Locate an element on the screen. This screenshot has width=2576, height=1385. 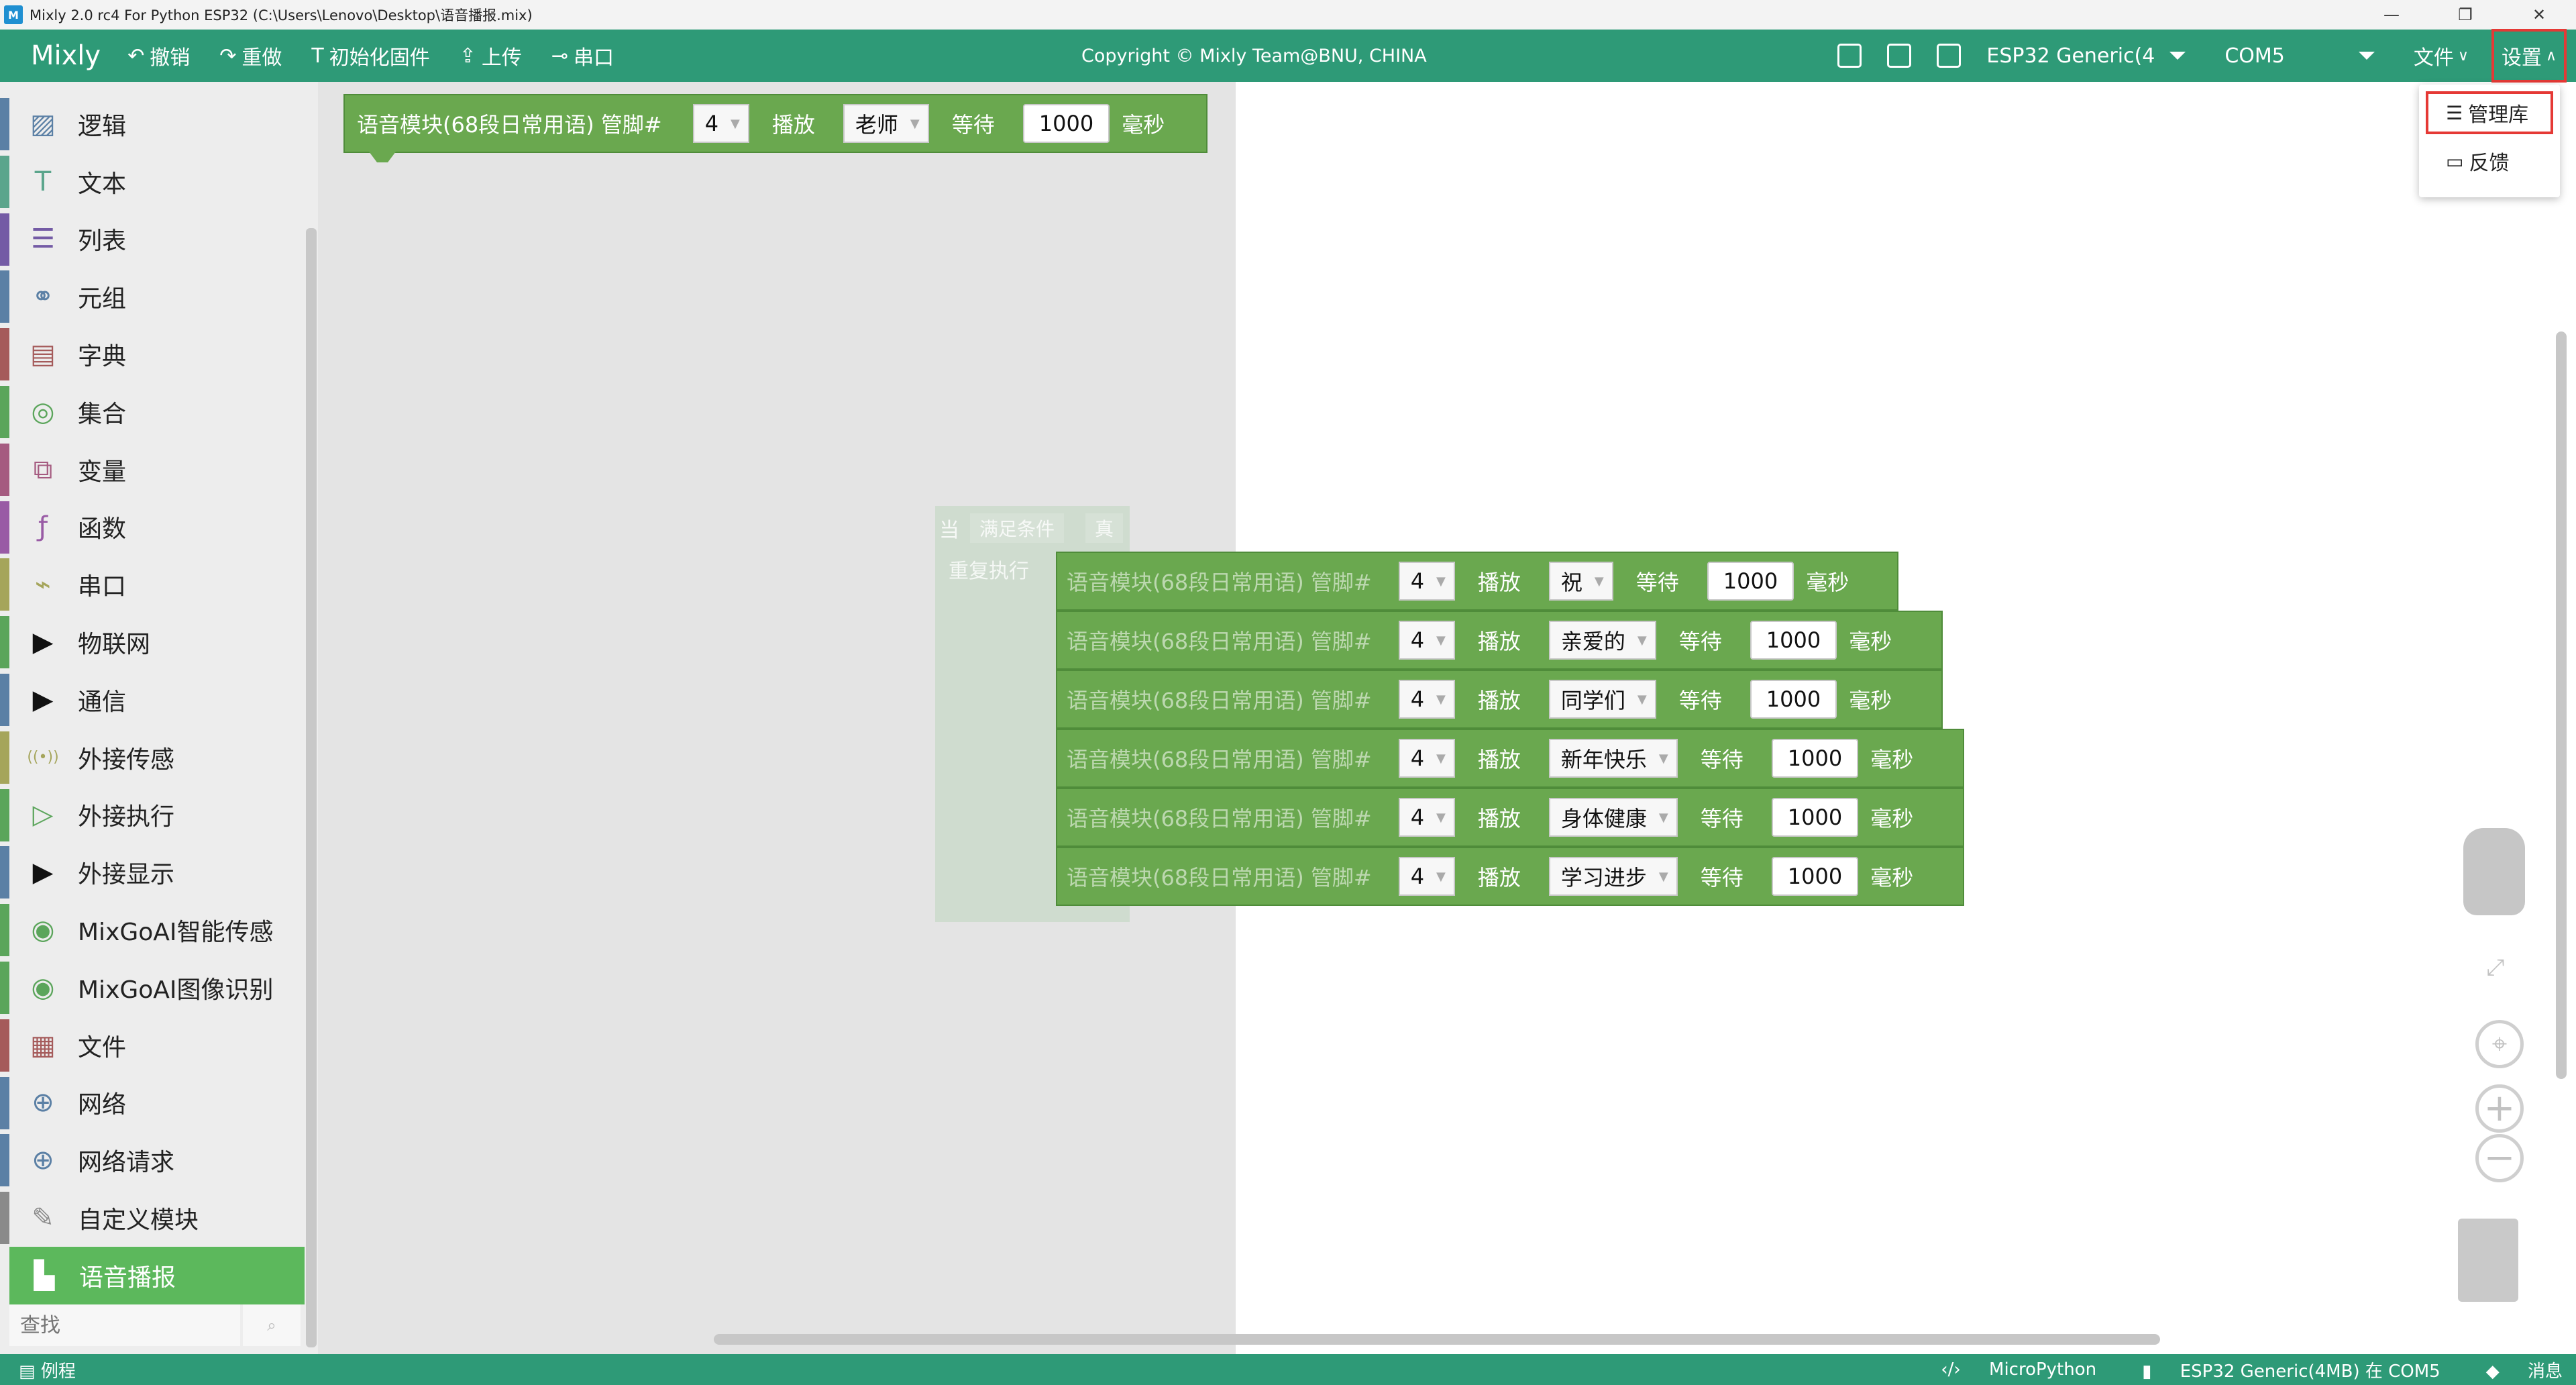
phrase-dropdown: 亲爱的 ▼ is located at coordinates (1602, 640).